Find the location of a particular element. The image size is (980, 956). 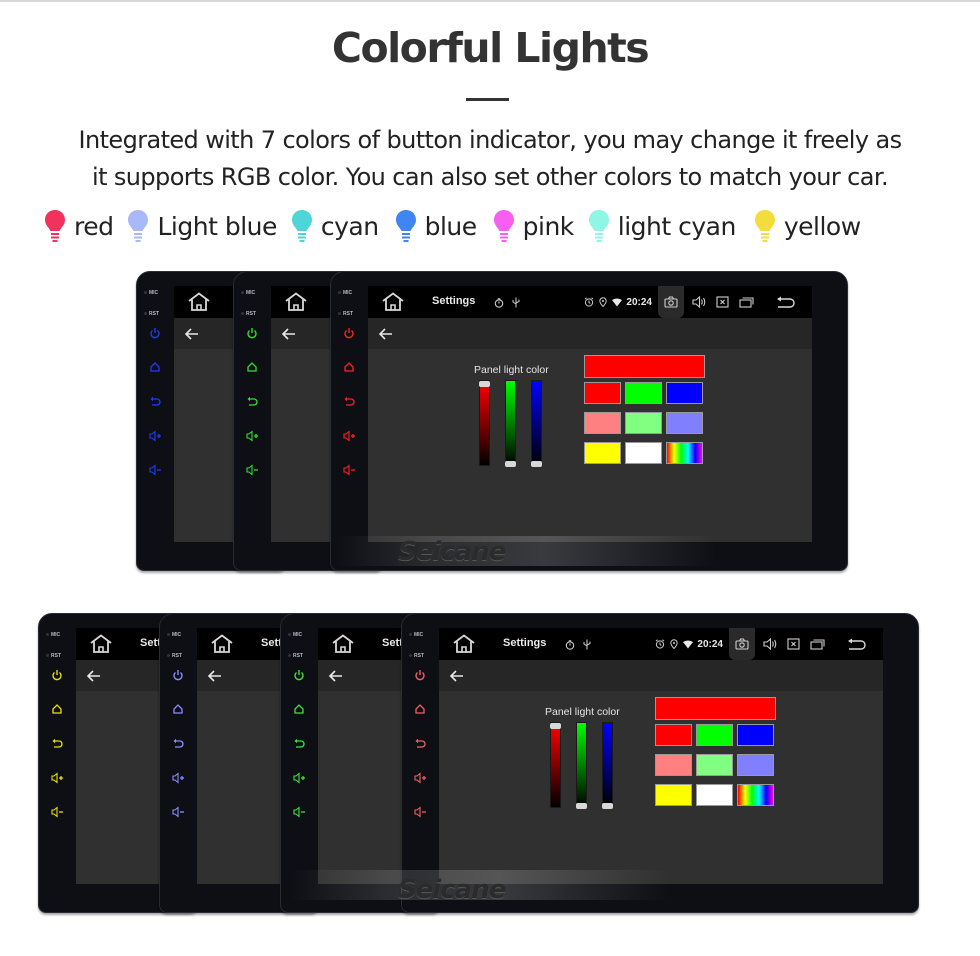

volume-up-icon is located at coordinates (57, 778).